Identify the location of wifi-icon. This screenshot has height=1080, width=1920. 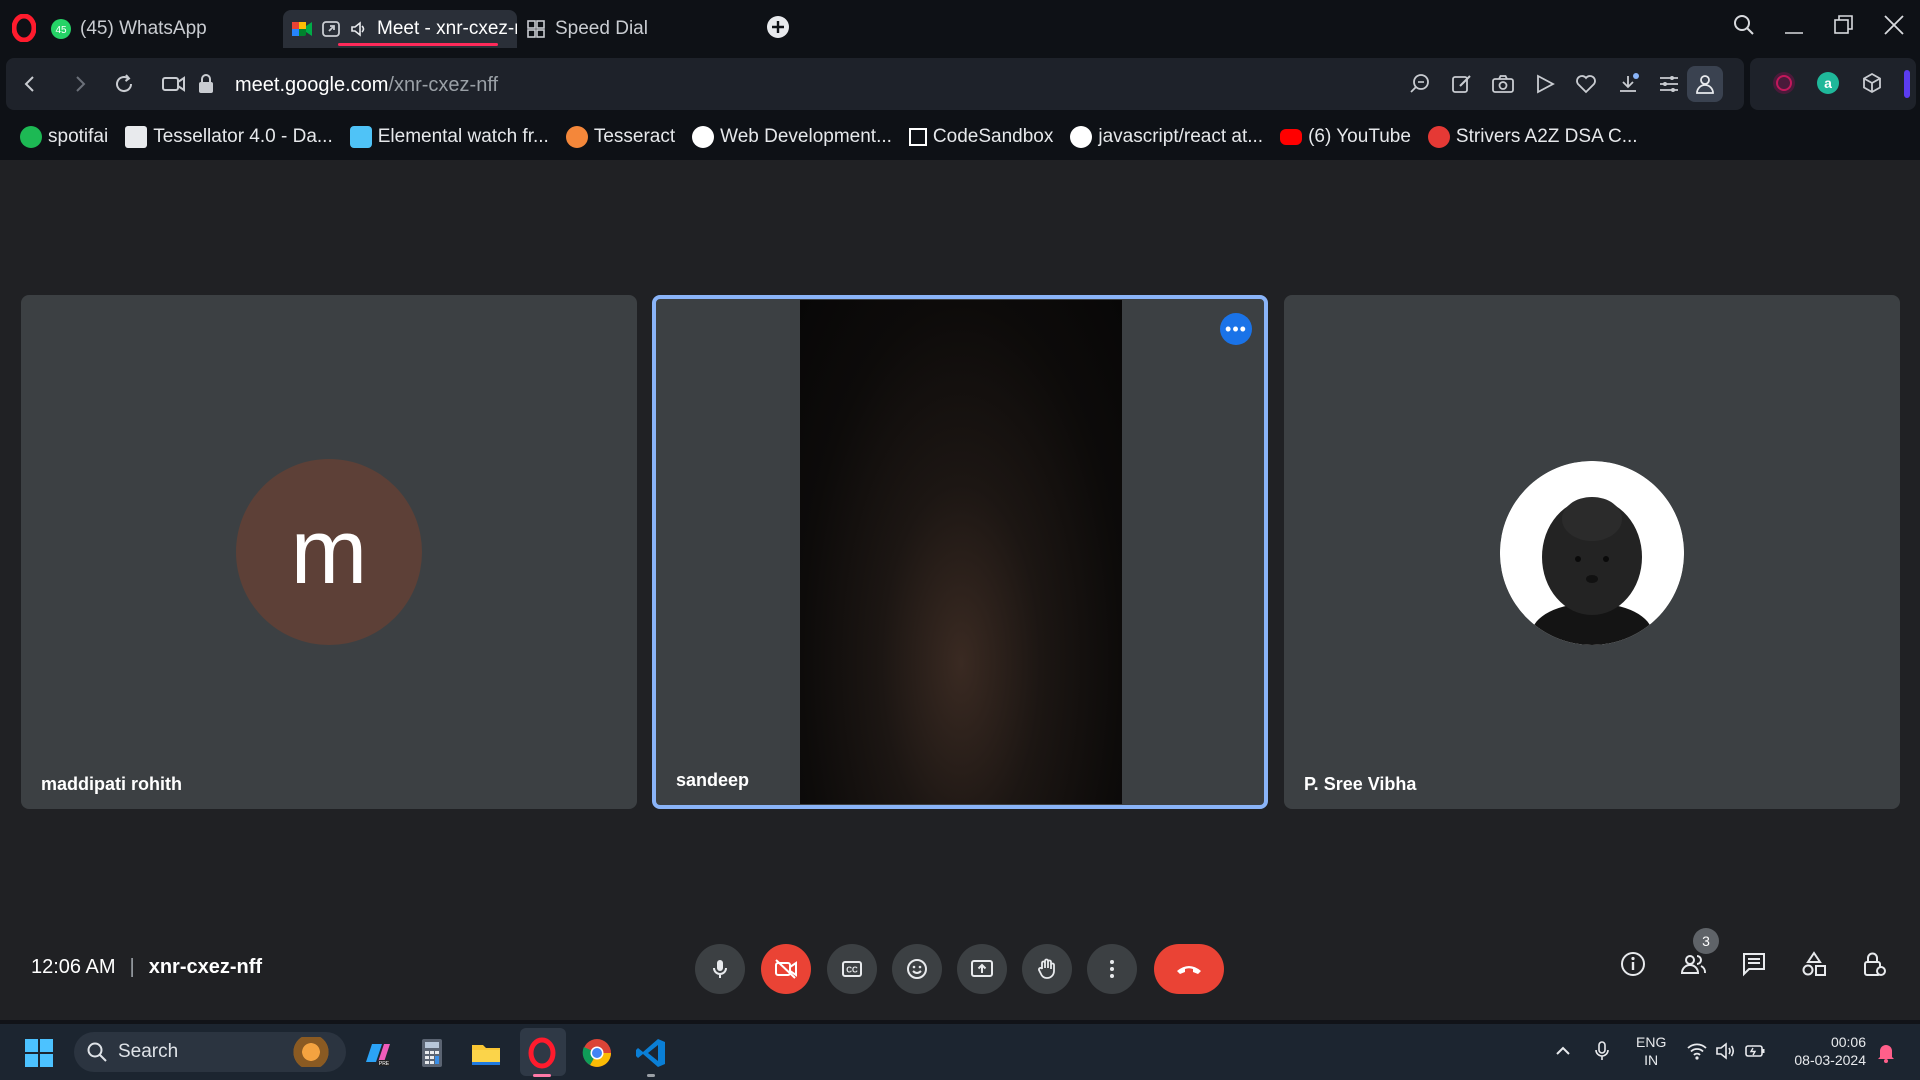
(1697, 1051).